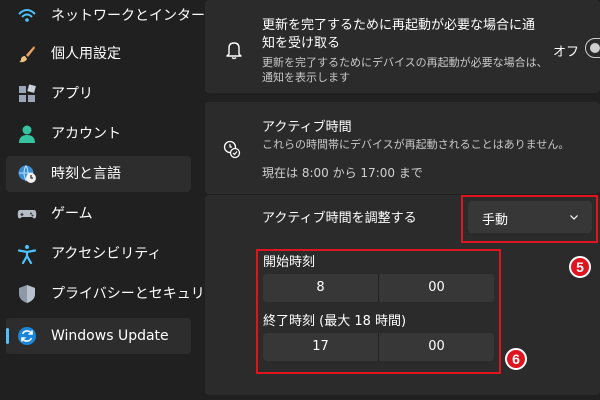  I want to click on shield-icon, so click(27, 294).